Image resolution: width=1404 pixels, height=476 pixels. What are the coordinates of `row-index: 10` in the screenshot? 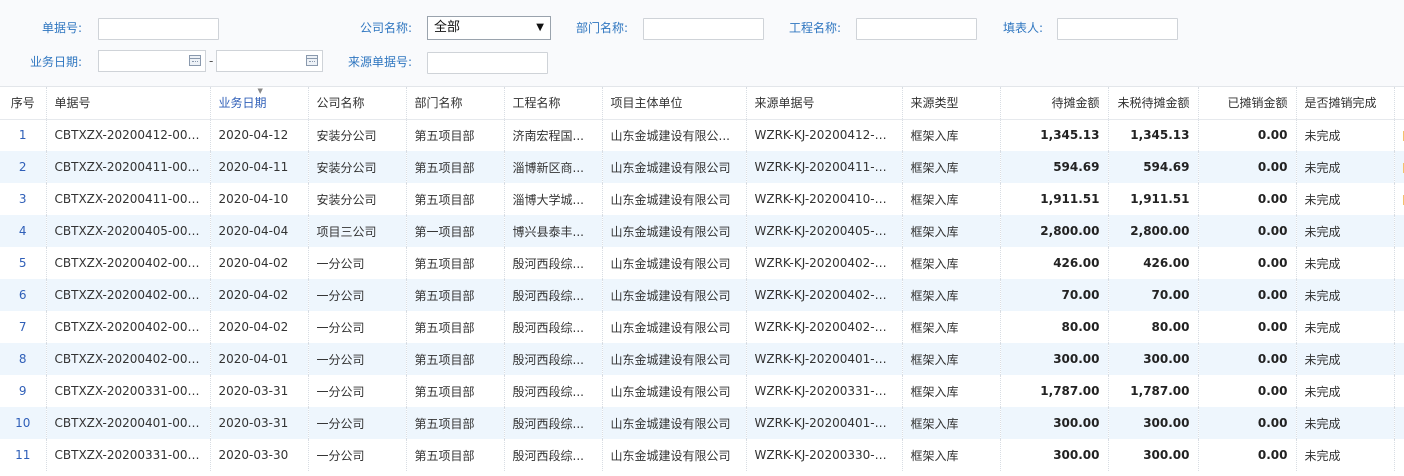 It's located at (23, 423).